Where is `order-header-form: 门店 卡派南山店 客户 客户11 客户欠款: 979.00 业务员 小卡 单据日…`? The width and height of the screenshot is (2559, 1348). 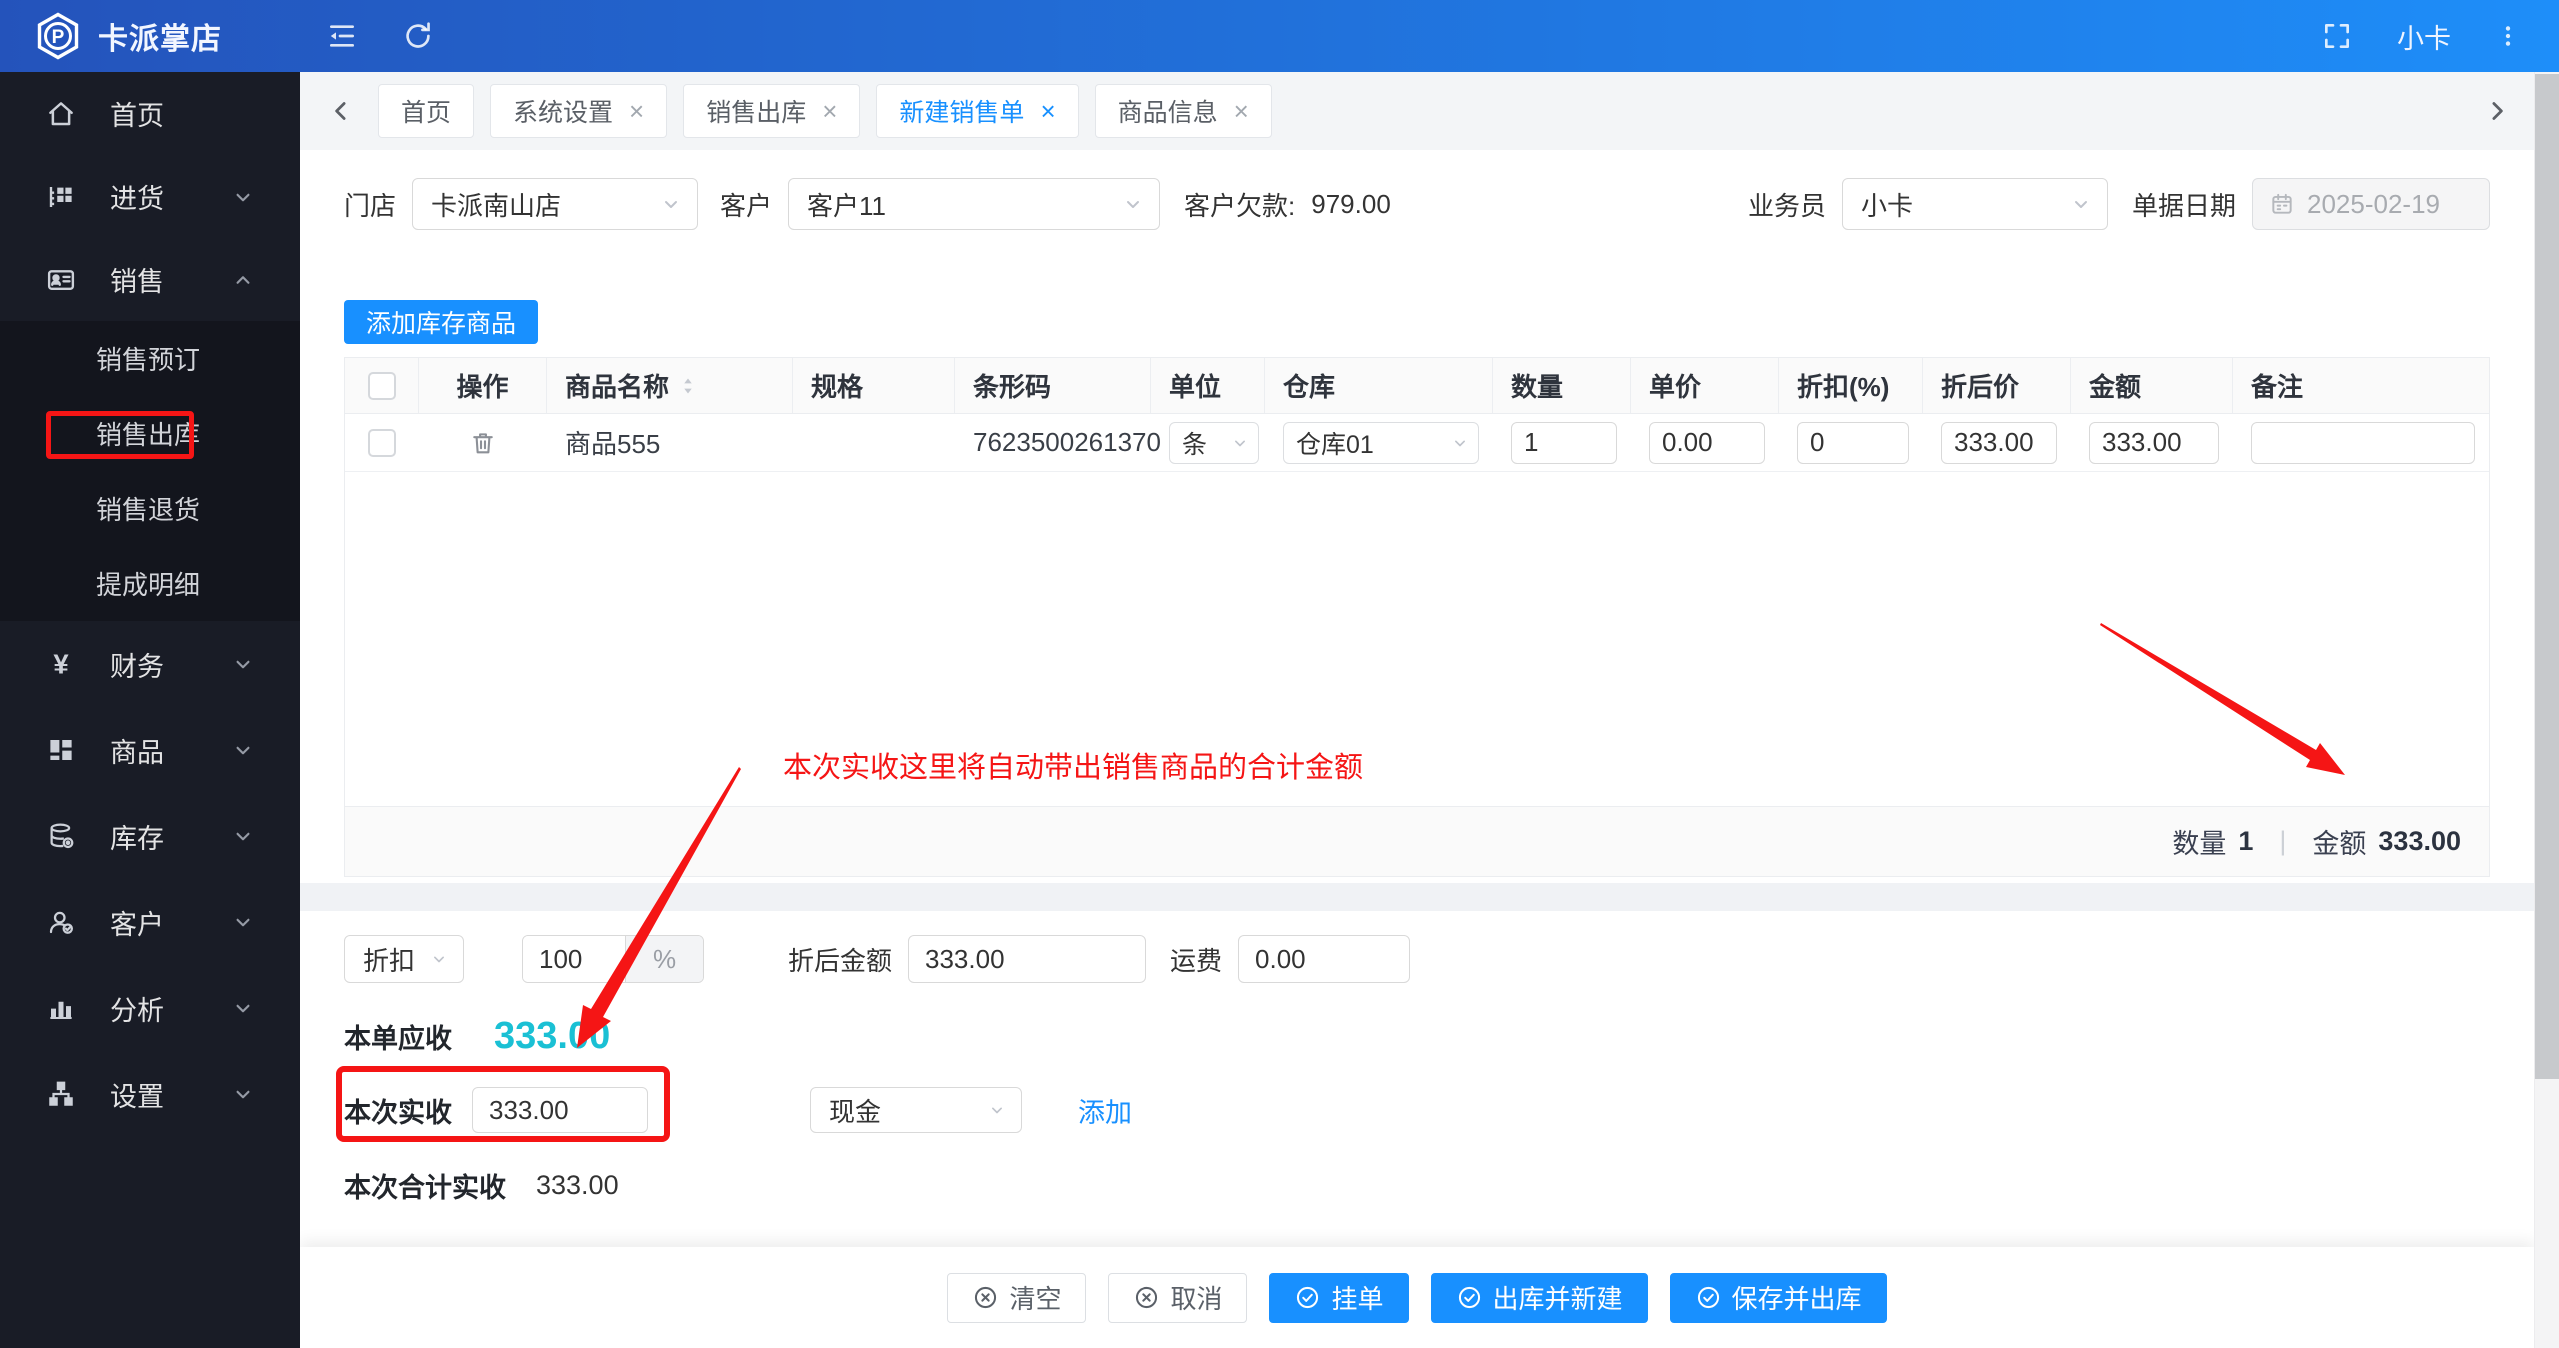 order-header-form: 门店 卡派南山店 客户 客户11 客户欠款: 979.00 业务员 小卡 单据日… is located at coordinates (1417, 204).